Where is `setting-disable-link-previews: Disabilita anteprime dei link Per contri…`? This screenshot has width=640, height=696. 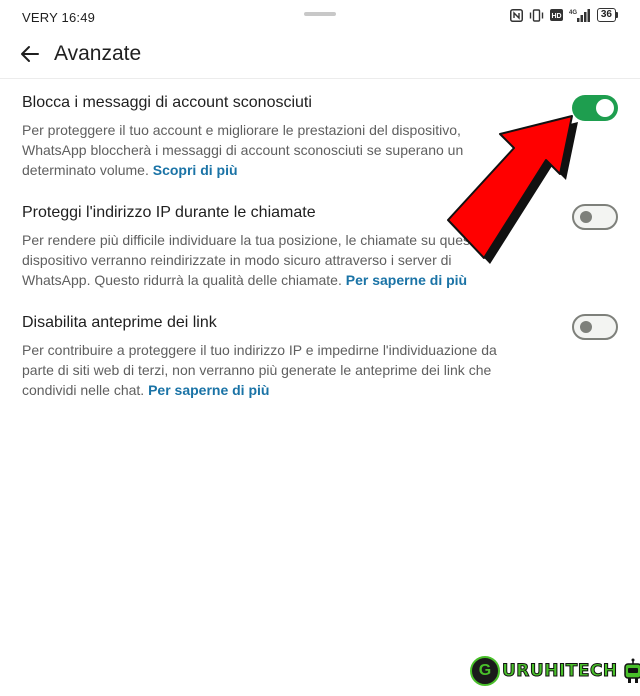 setting-disable-link-previews: Disabilita anteprime dei link Per contri… is located at coordinates (320, 358).